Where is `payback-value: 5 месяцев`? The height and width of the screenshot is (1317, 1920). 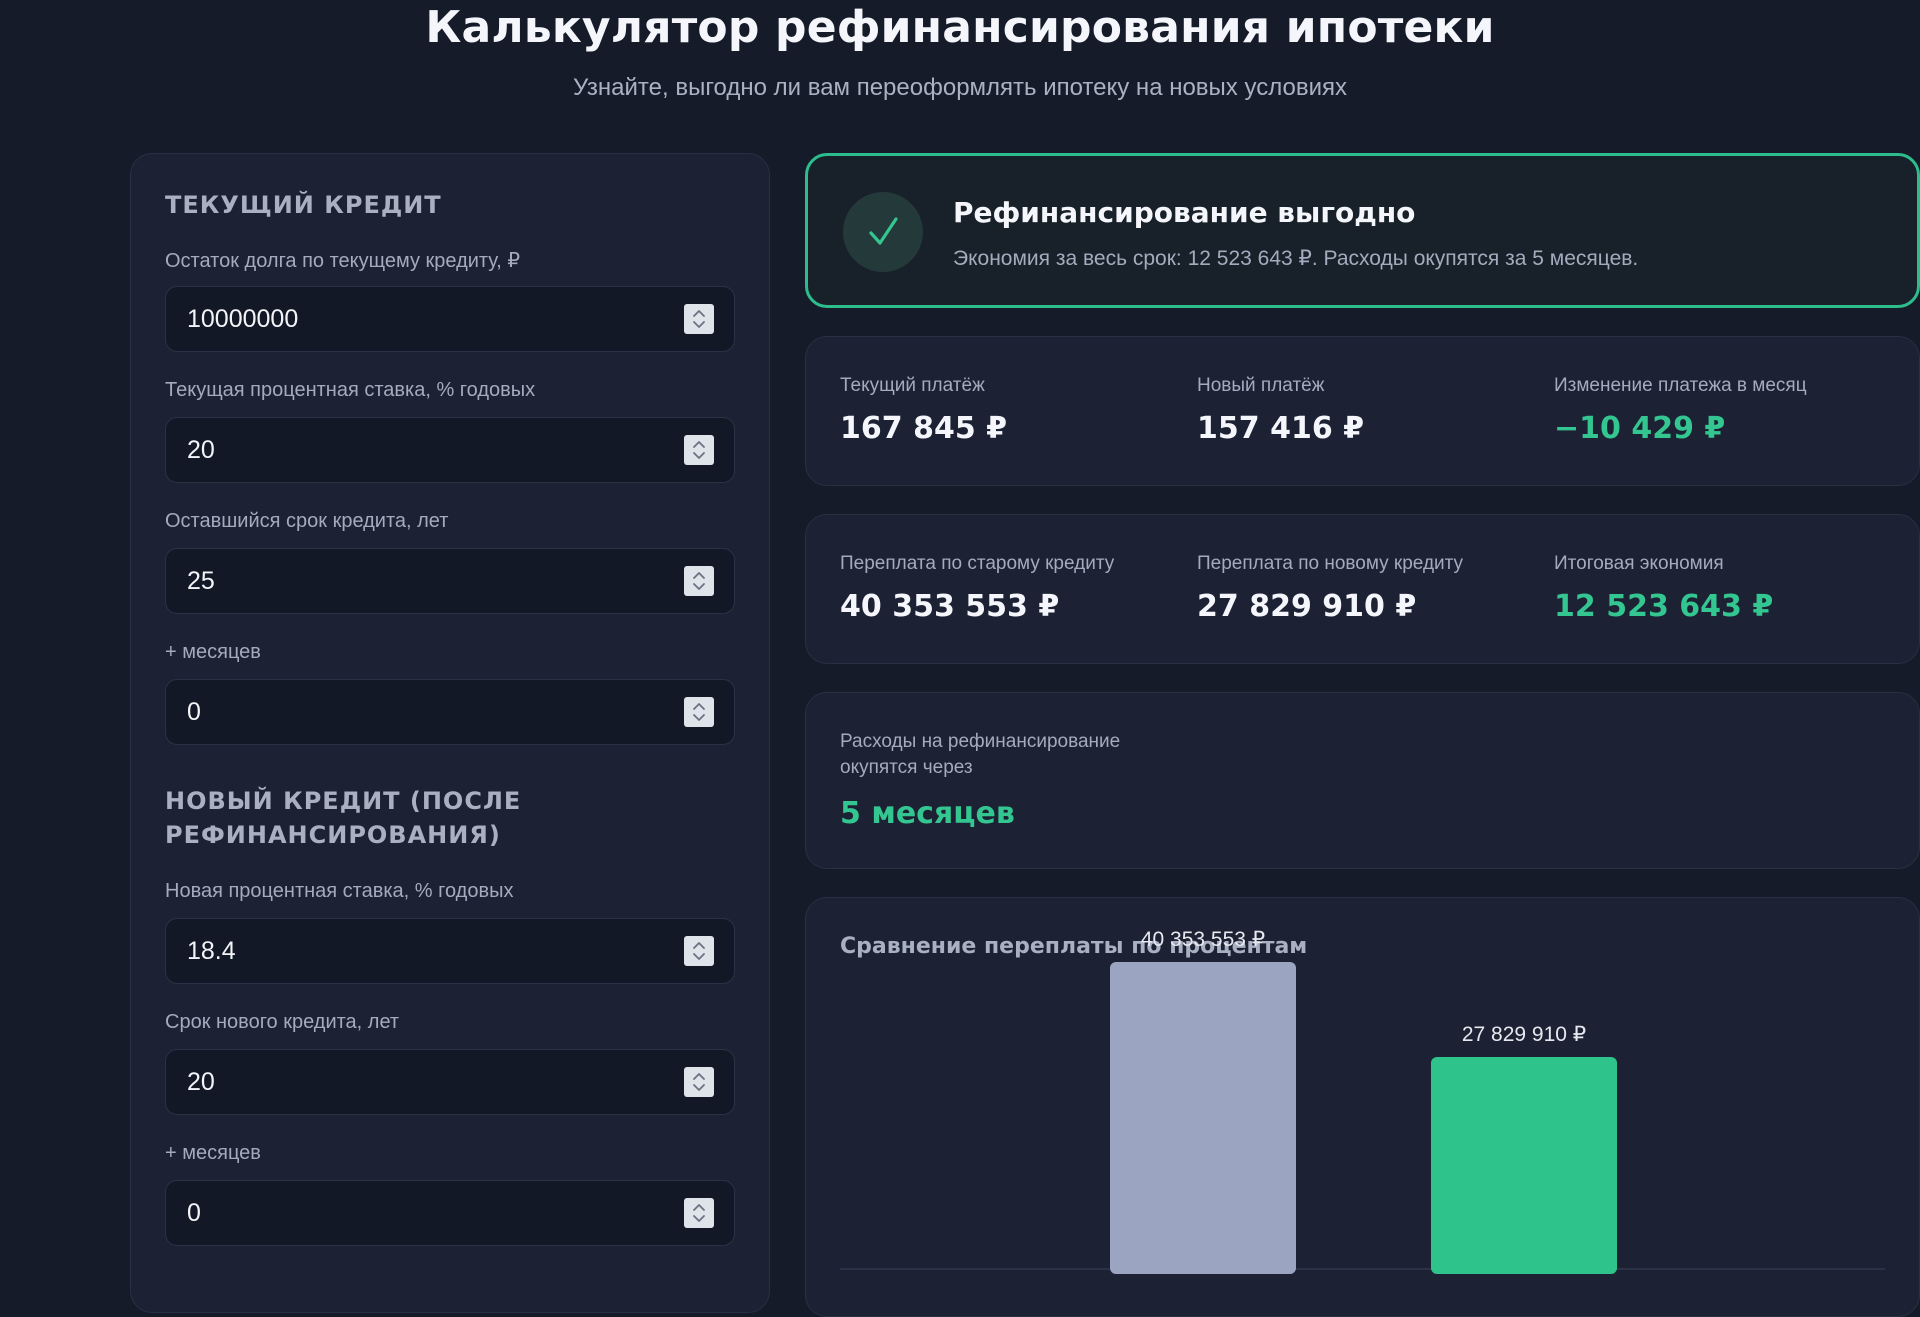 payback-value: 5 месяцев is located at coordinates (927, 813).